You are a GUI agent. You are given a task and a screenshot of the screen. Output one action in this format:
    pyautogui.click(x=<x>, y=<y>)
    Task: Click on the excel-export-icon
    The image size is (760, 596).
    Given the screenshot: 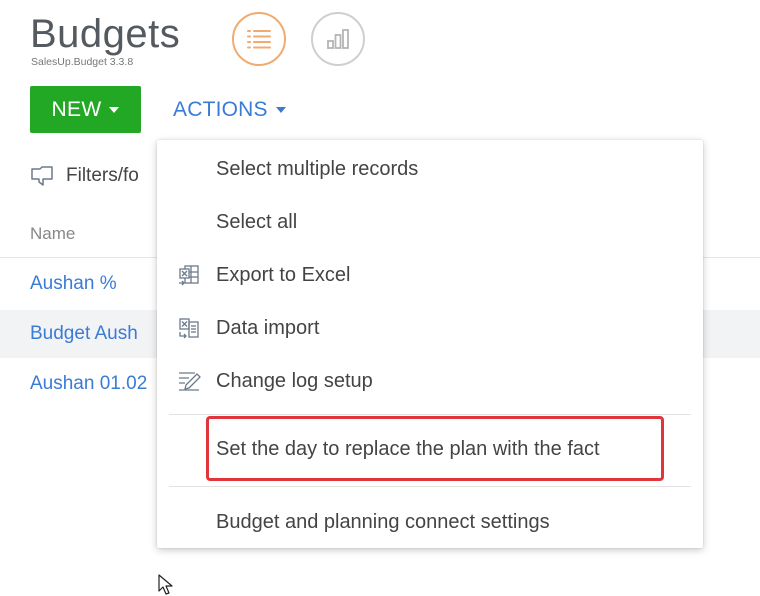 What is the action you would take?
    pyautogui.click(x=189, y=275)
    